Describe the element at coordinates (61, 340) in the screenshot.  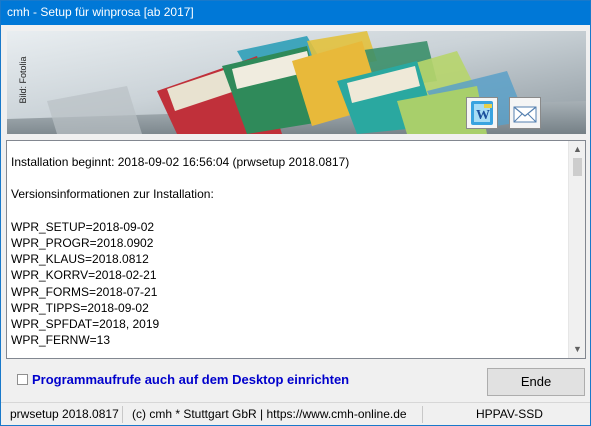
I see `log-line: WPR_FERNW=13` at that location.